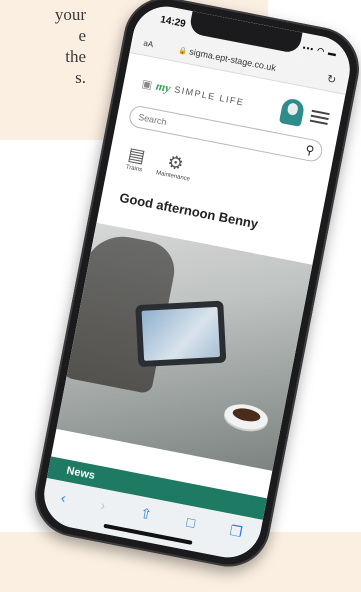  I want to click on hero-coffee-cup, so click(246, 416).